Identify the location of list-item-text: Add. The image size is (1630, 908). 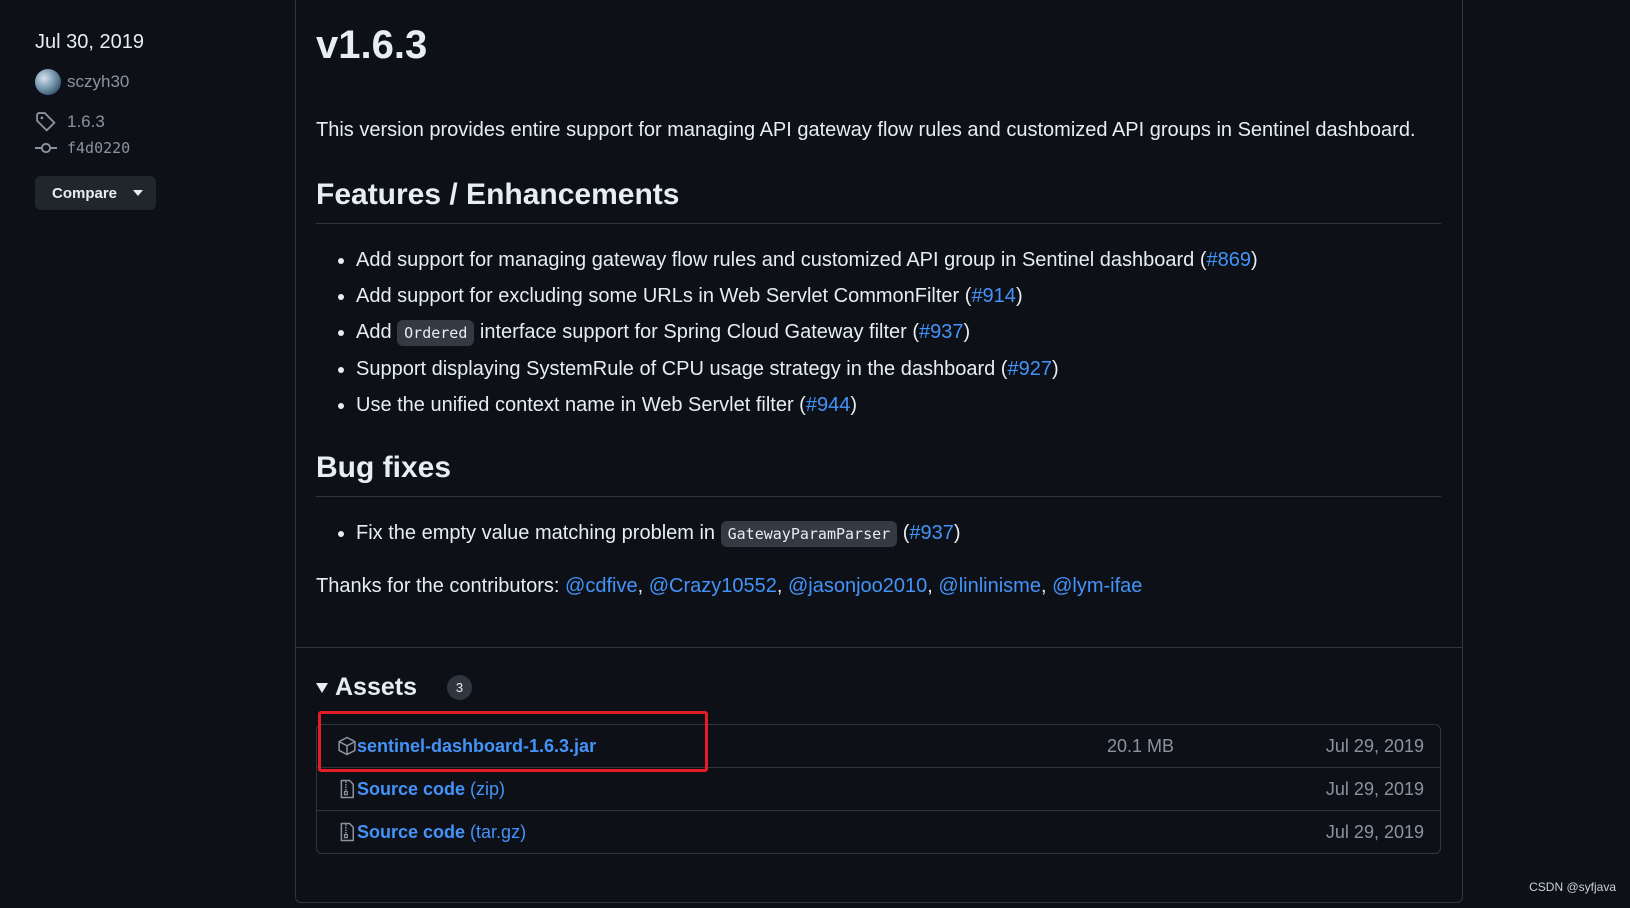
(377, 332).